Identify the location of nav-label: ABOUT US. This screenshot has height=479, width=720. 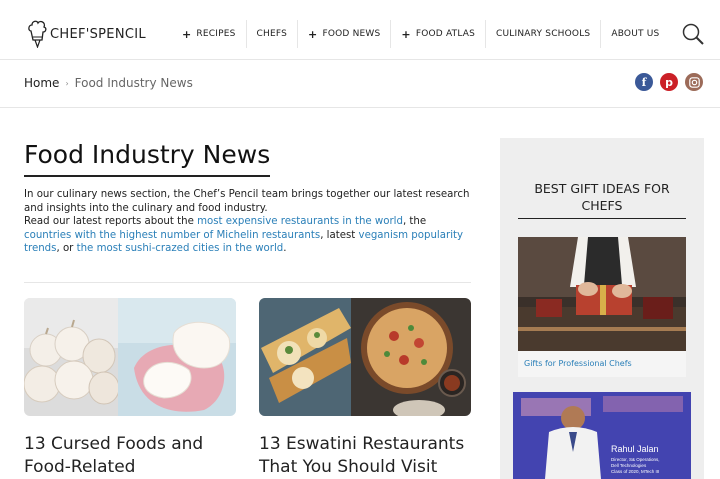
(635, 34).